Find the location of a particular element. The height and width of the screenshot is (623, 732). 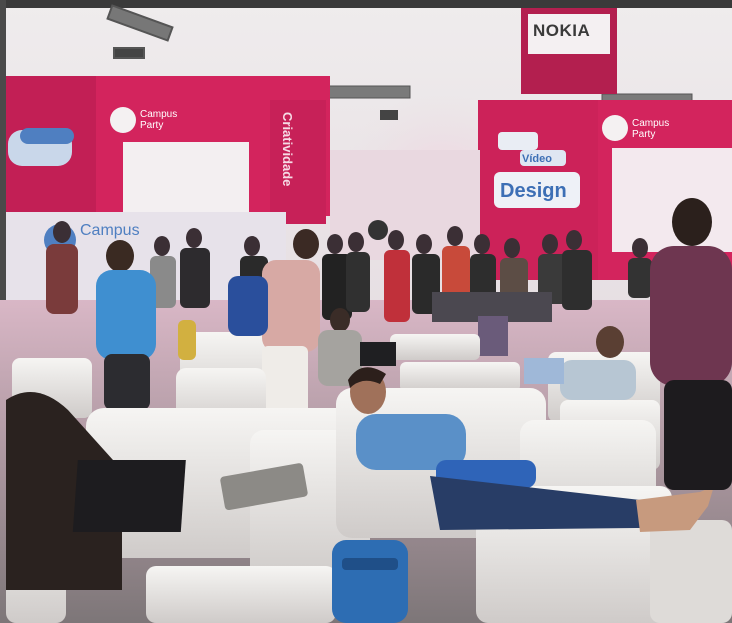

back-table-leg is located at coordinates (493, 336).